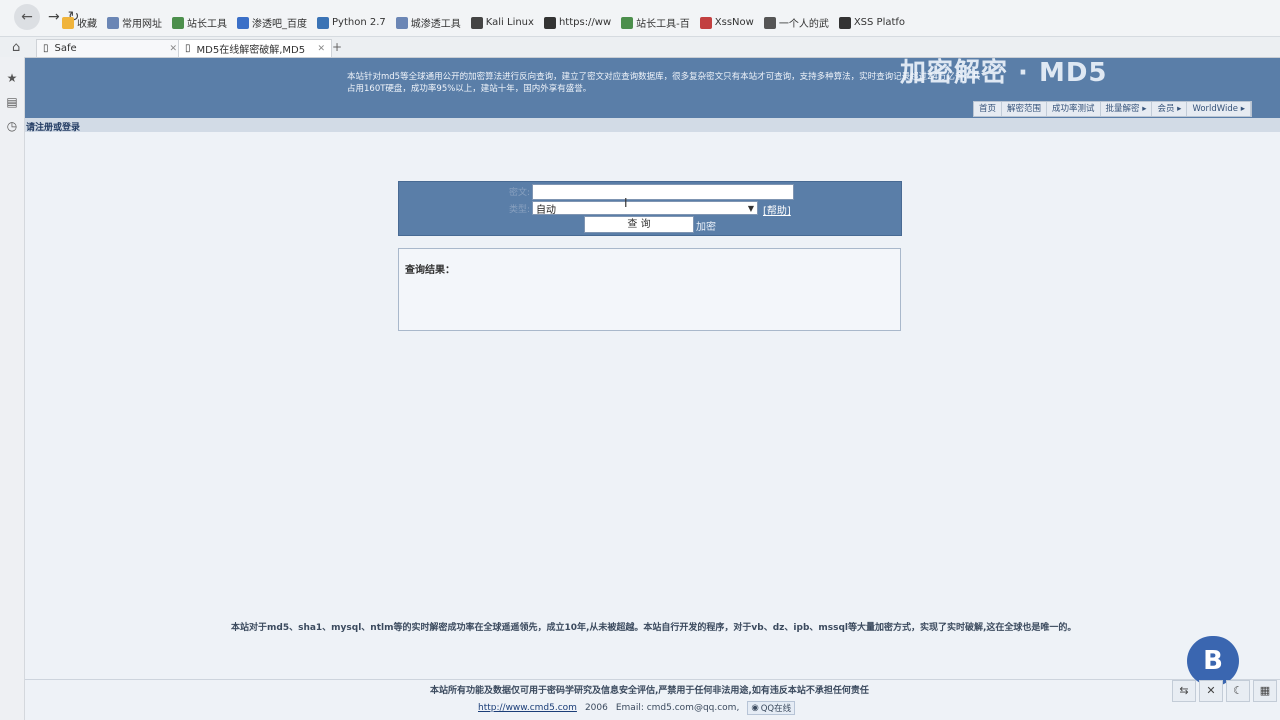 This screenshot has height=720, width=1280. I want to click on moon-icon: ☾, so click(1238, 691).